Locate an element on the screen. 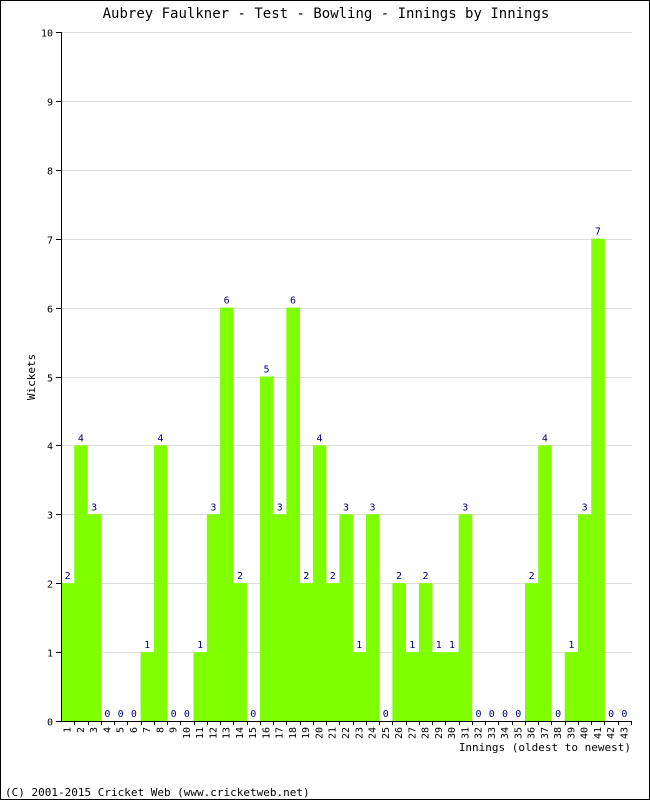 The image size is (650, 801). x-tick-label: 34 is located at coordinates (505, 733).